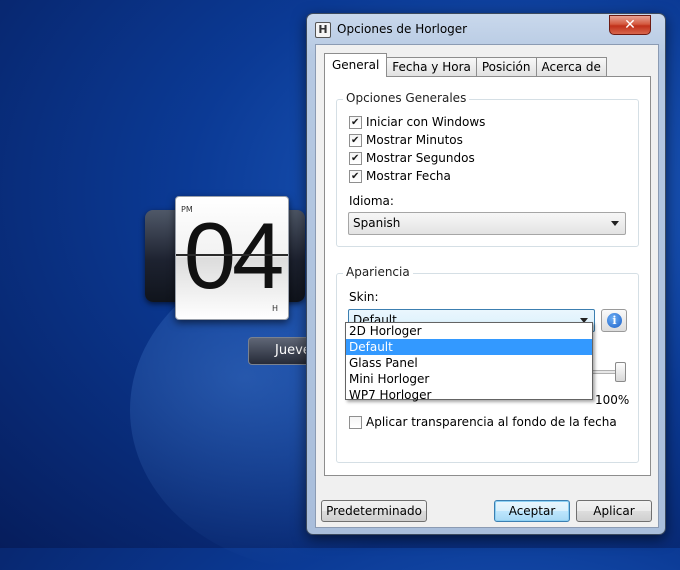  What do you see at coordinates (420, 158) in the screenshot?
I see `show-seconds-label: Mostrar Segundos` at bounding box center [420, 158].